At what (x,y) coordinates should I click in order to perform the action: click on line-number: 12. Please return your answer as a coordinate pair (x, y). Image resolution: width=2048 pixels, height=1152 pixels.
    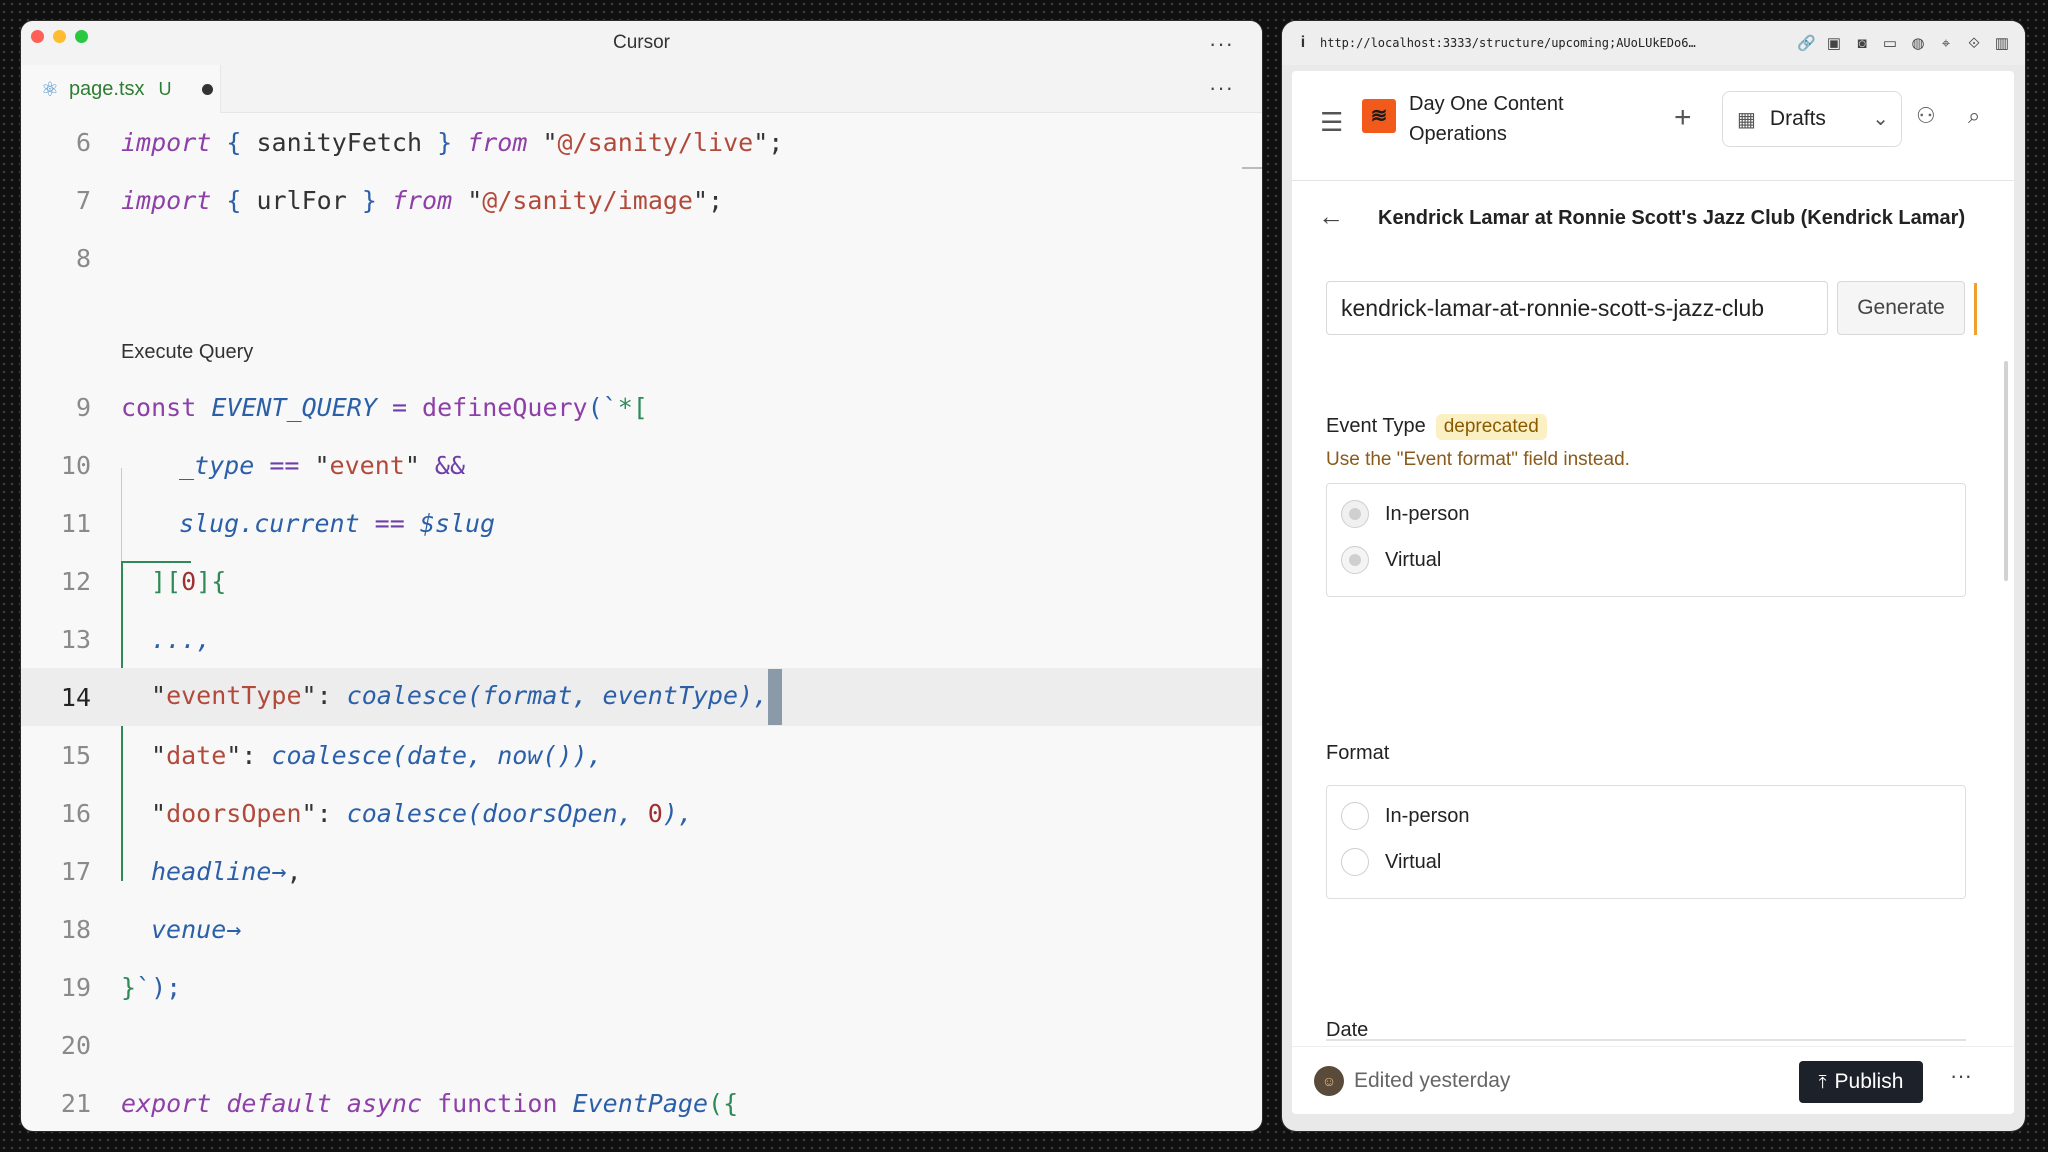
    Looking at the image, I should click on (75, 581).